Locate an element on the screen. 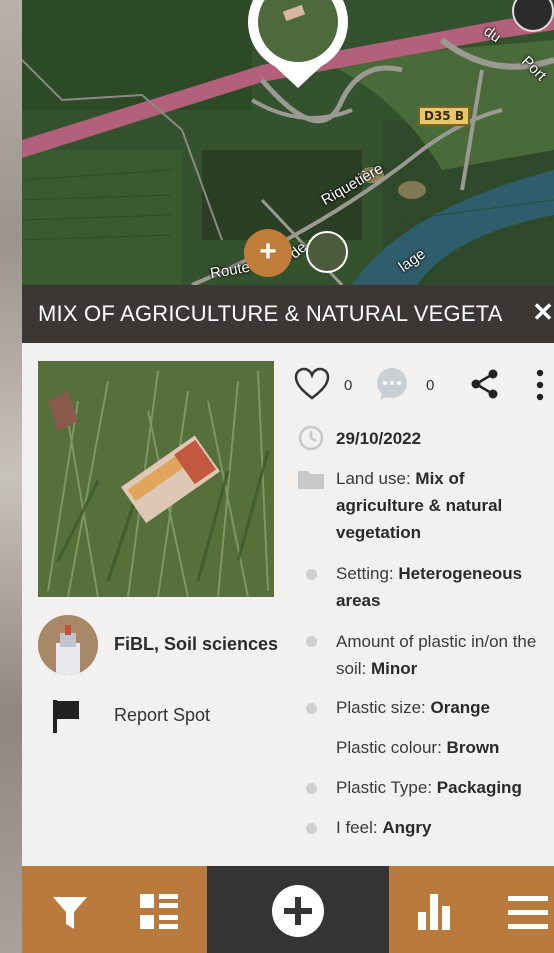 The height and width of the screenshot is (953, 554). spot-title: MIX OF AGRICULTURE & NATURAL VEGETA is located at coordinates (270, 313).